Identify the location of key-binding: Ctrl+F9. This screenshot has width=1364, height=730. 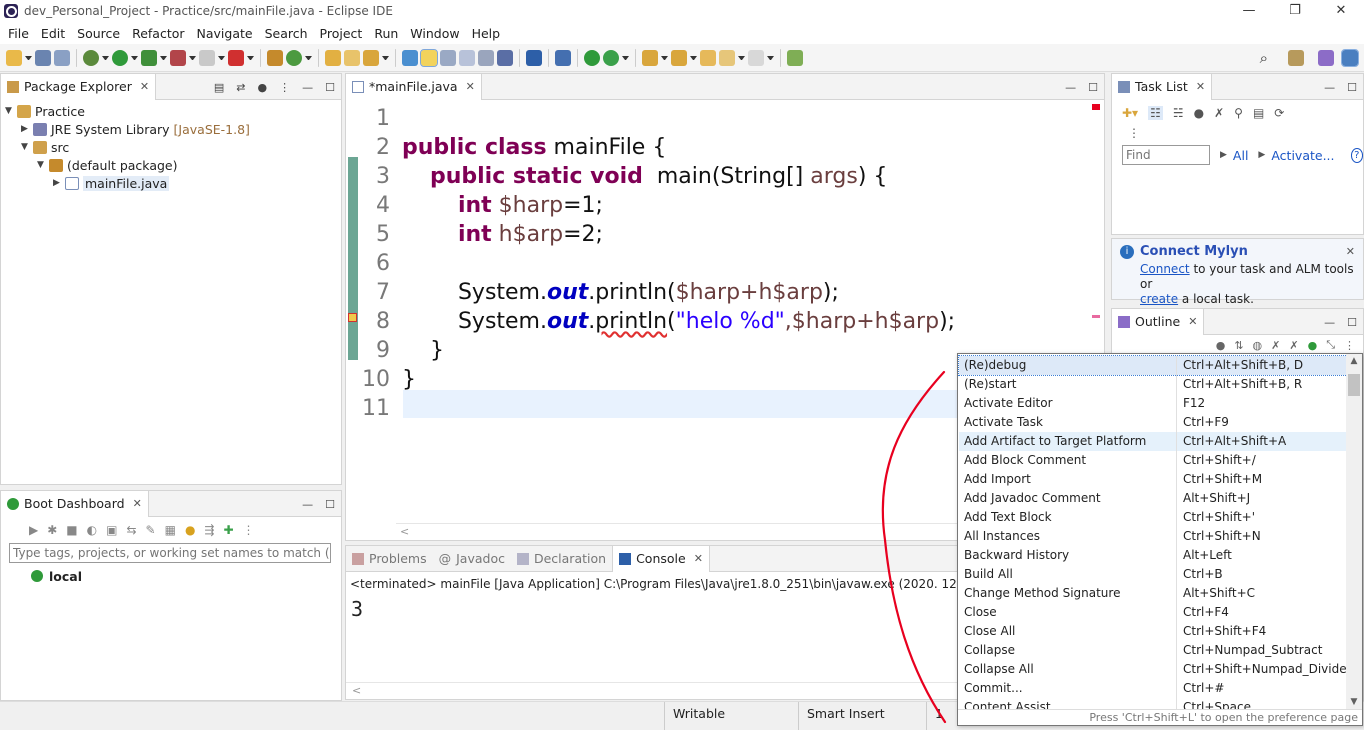
(1206, 422).